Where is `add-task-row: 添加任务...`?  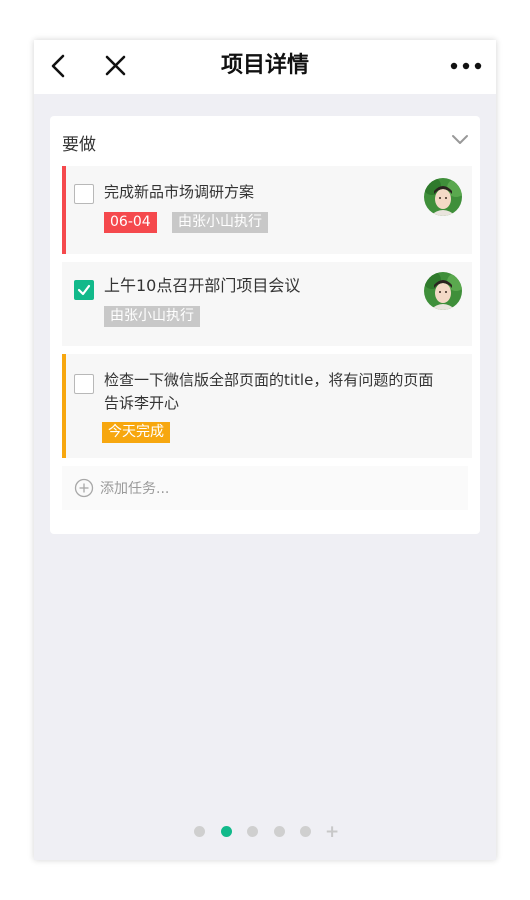 add-task-row: 添加任务... is located at coordinates (265, 488).